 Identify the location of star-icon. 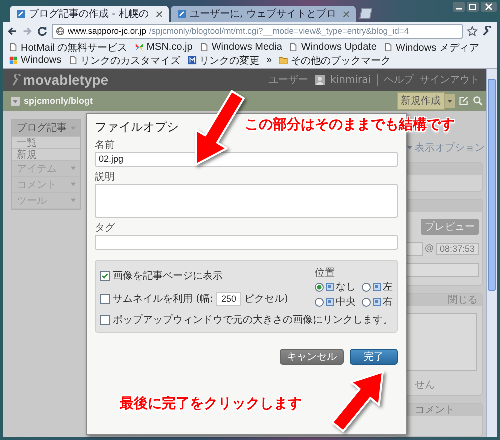
(472, 31).